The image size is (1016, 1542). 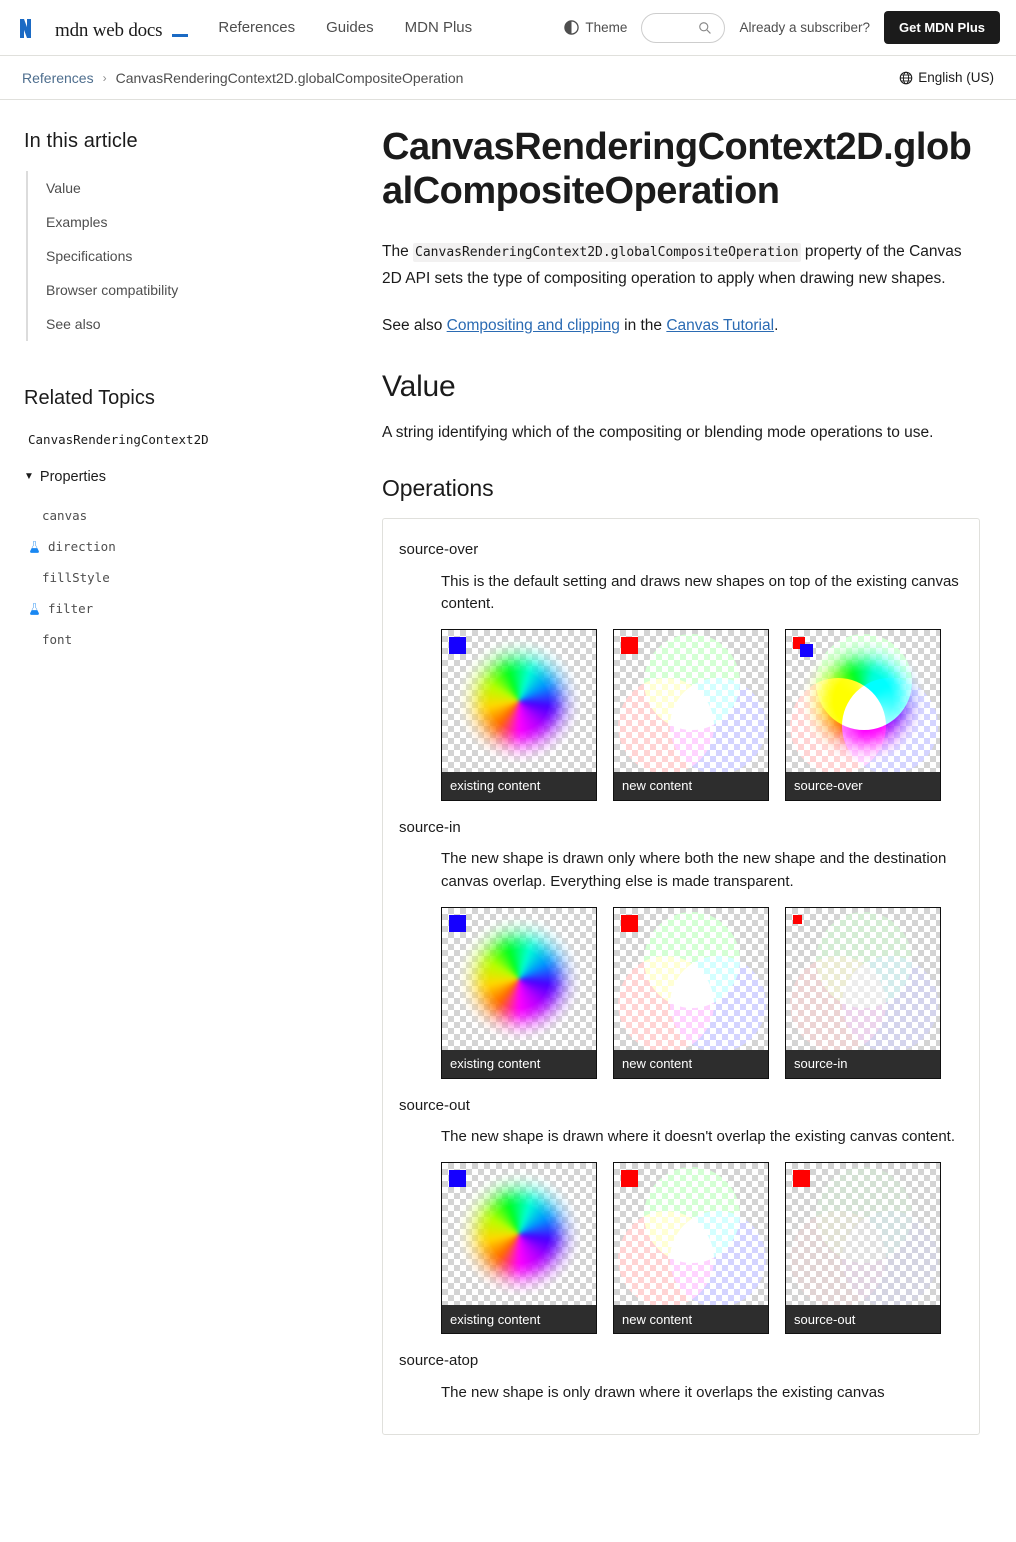 I want to click on search-input, so click(x=675, y=27).